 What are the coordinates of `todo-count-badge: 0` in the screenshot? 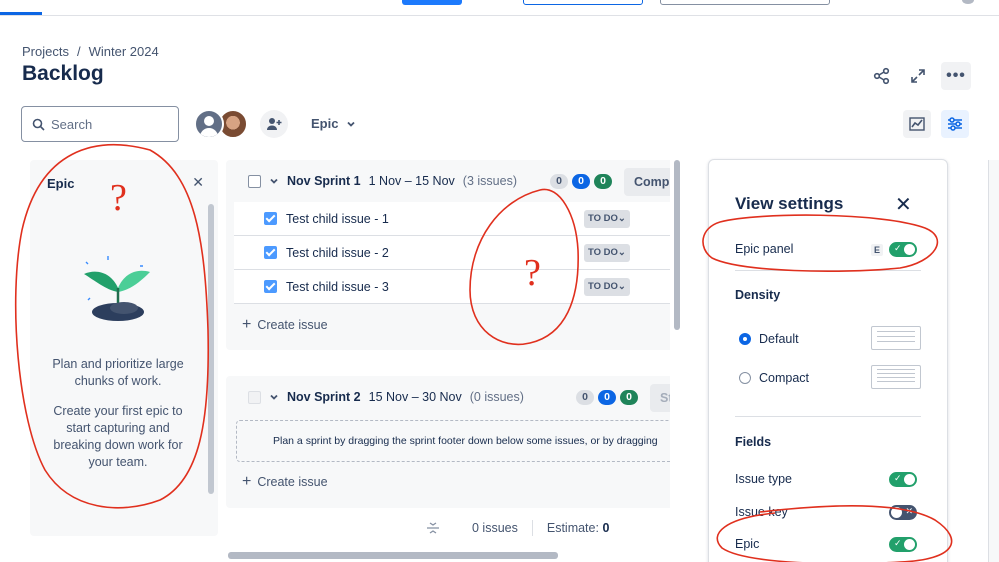 It's located at (559, 181).